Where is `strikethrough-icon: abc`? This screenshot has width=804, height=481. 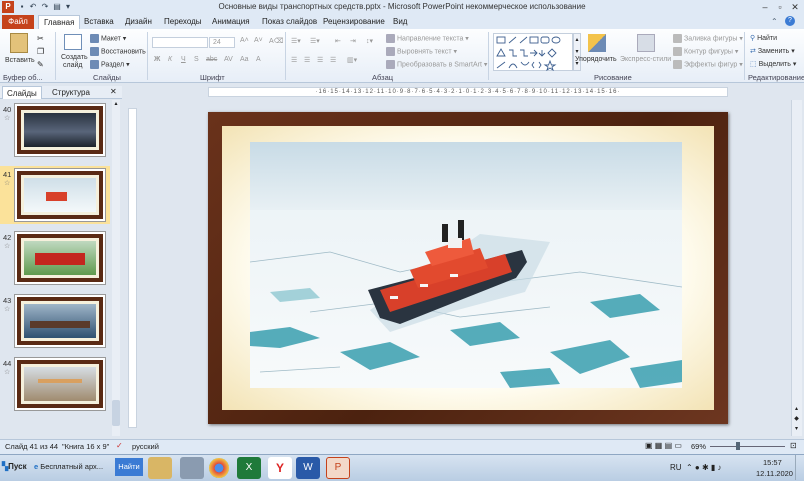 strikethrough-icon: abc is located at coordinates (211, 59).